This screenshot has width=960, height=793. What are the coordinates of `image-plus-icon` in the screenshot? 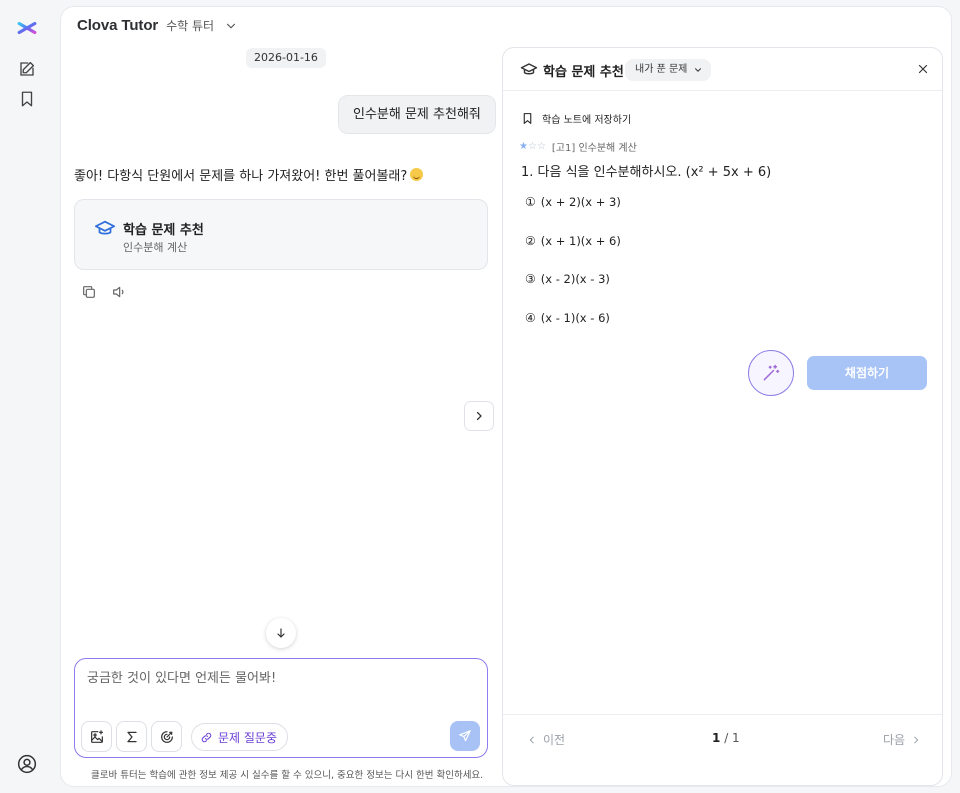 It's located at (96, 736).